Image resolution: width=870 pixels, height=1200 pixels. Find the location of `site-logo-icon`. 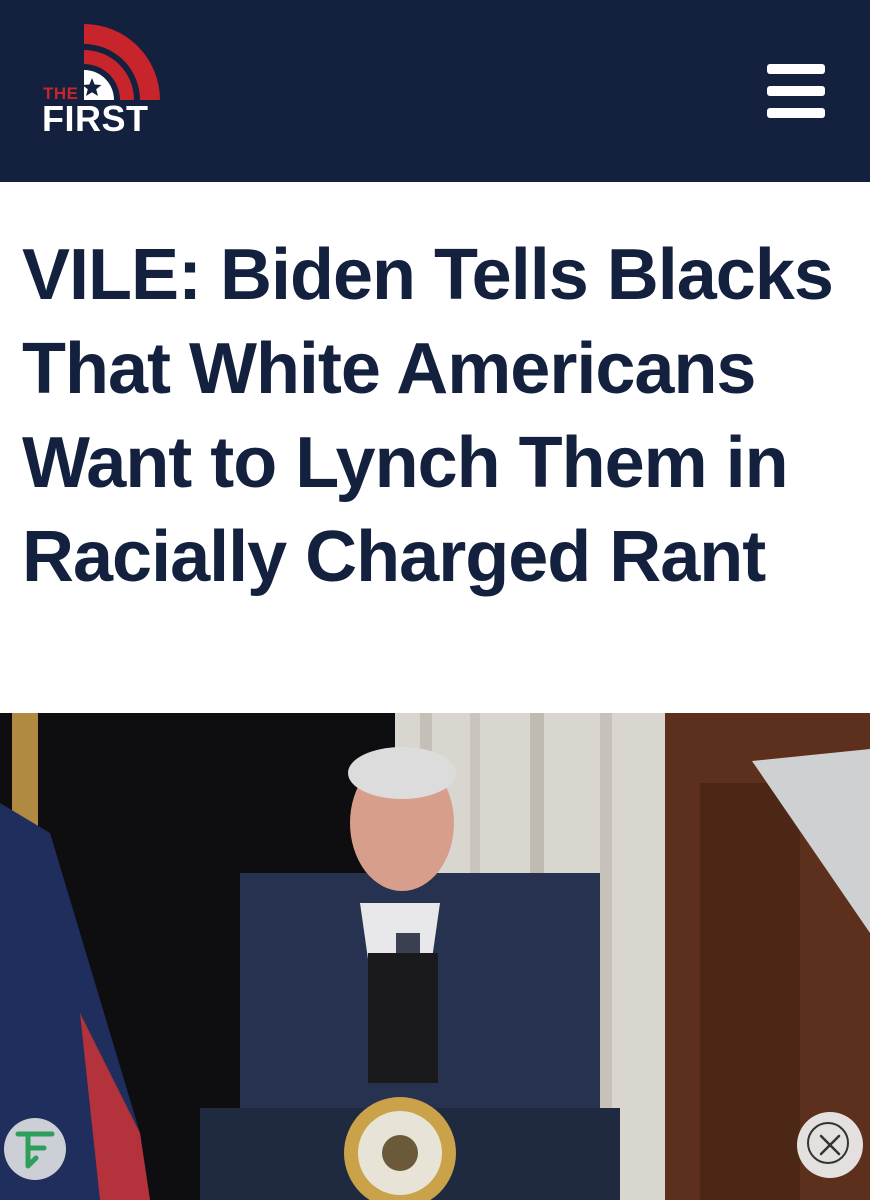

site-logo-icon is located at coordinates (35, 1149).